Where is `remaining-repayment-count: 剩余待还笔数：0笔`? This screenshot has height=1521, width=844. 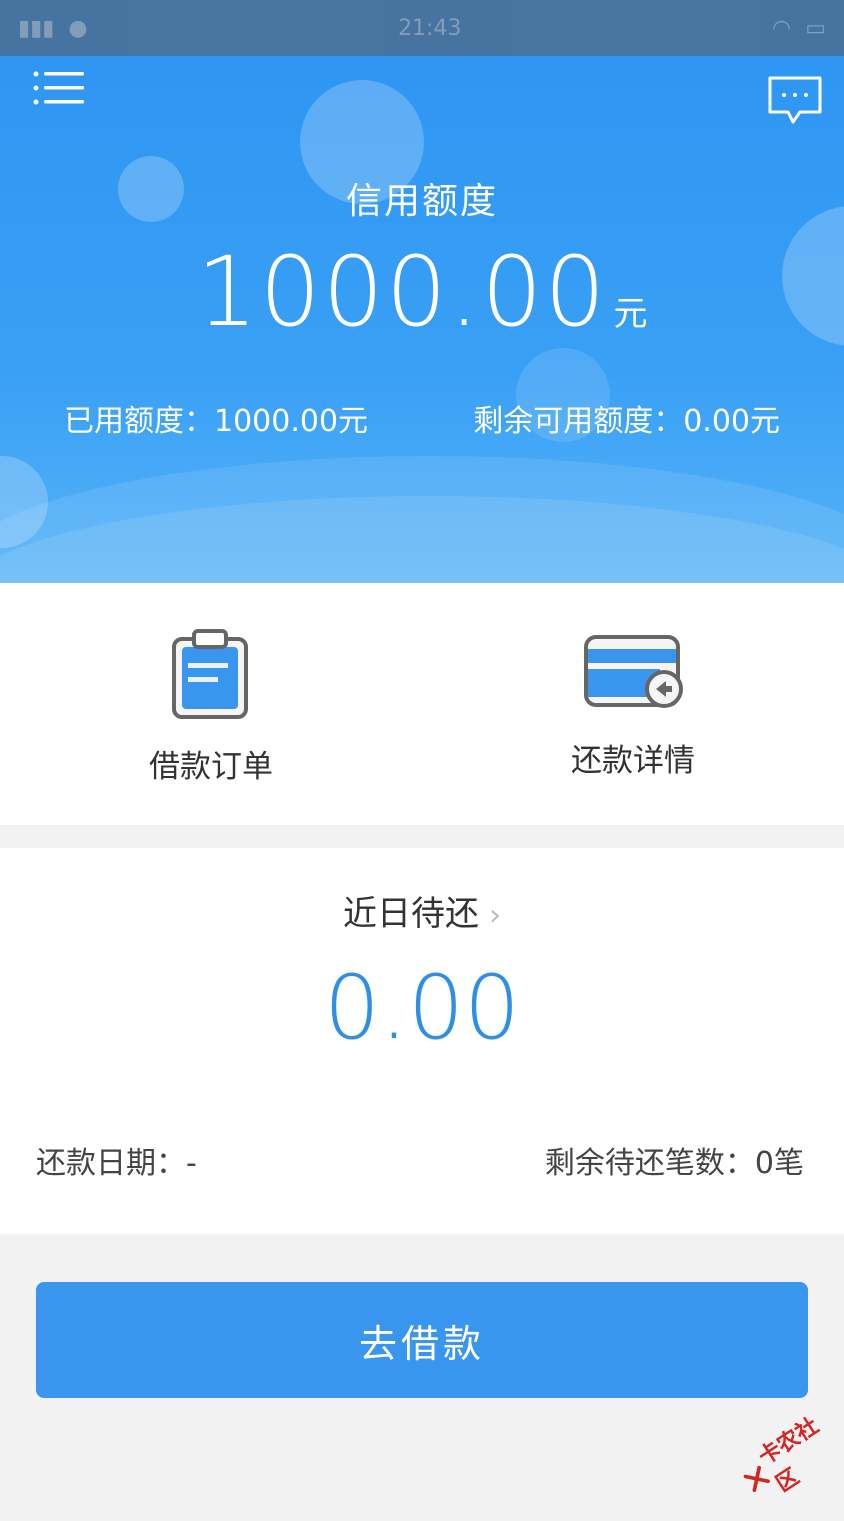
remaining-repayment-count: 剩余待还笔数：0笔 is located at coordinates (674, 1163).